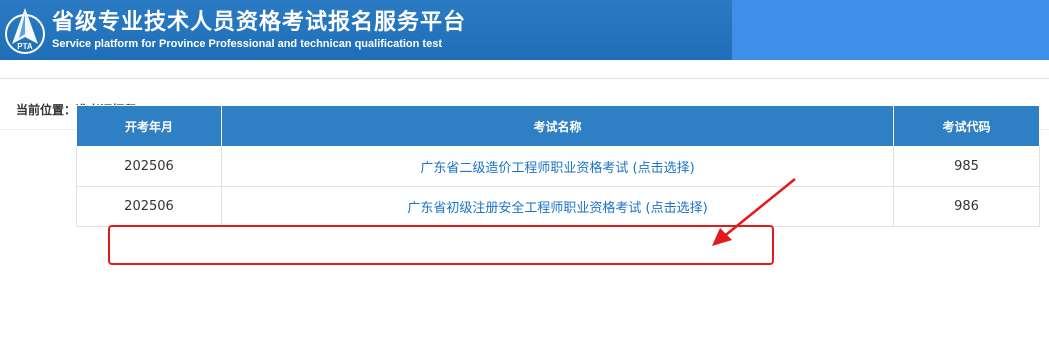 The height and width of the screenshot is (339, 1049). I want to click on site-title: 省级专业技术人员资格考试报名服务平台, so click(259, 22).